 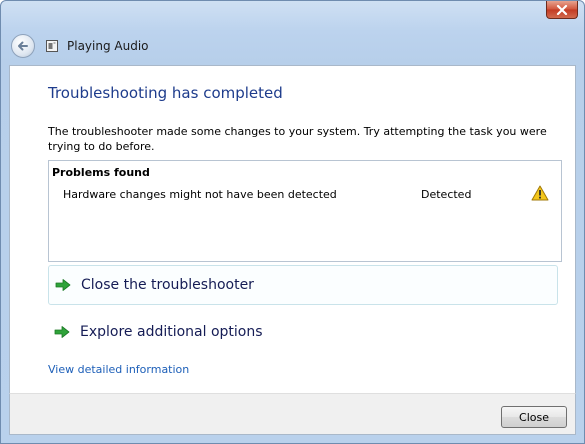 I want to click on page-heading: Troubleshooting has completed, so click(x=165, y=93).